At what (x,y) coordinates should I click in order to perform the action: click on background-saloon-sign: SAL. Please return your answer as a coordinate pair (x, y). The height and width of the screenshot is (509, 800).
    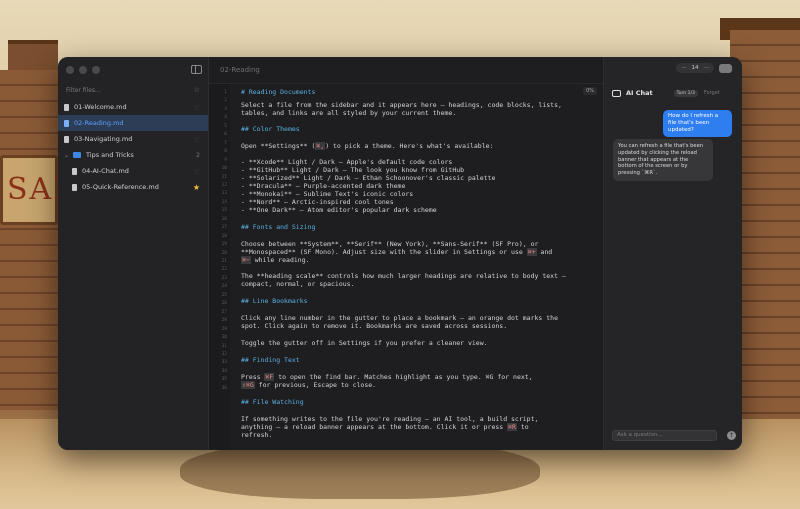
    Looking at the image, I should click on (36, 190).